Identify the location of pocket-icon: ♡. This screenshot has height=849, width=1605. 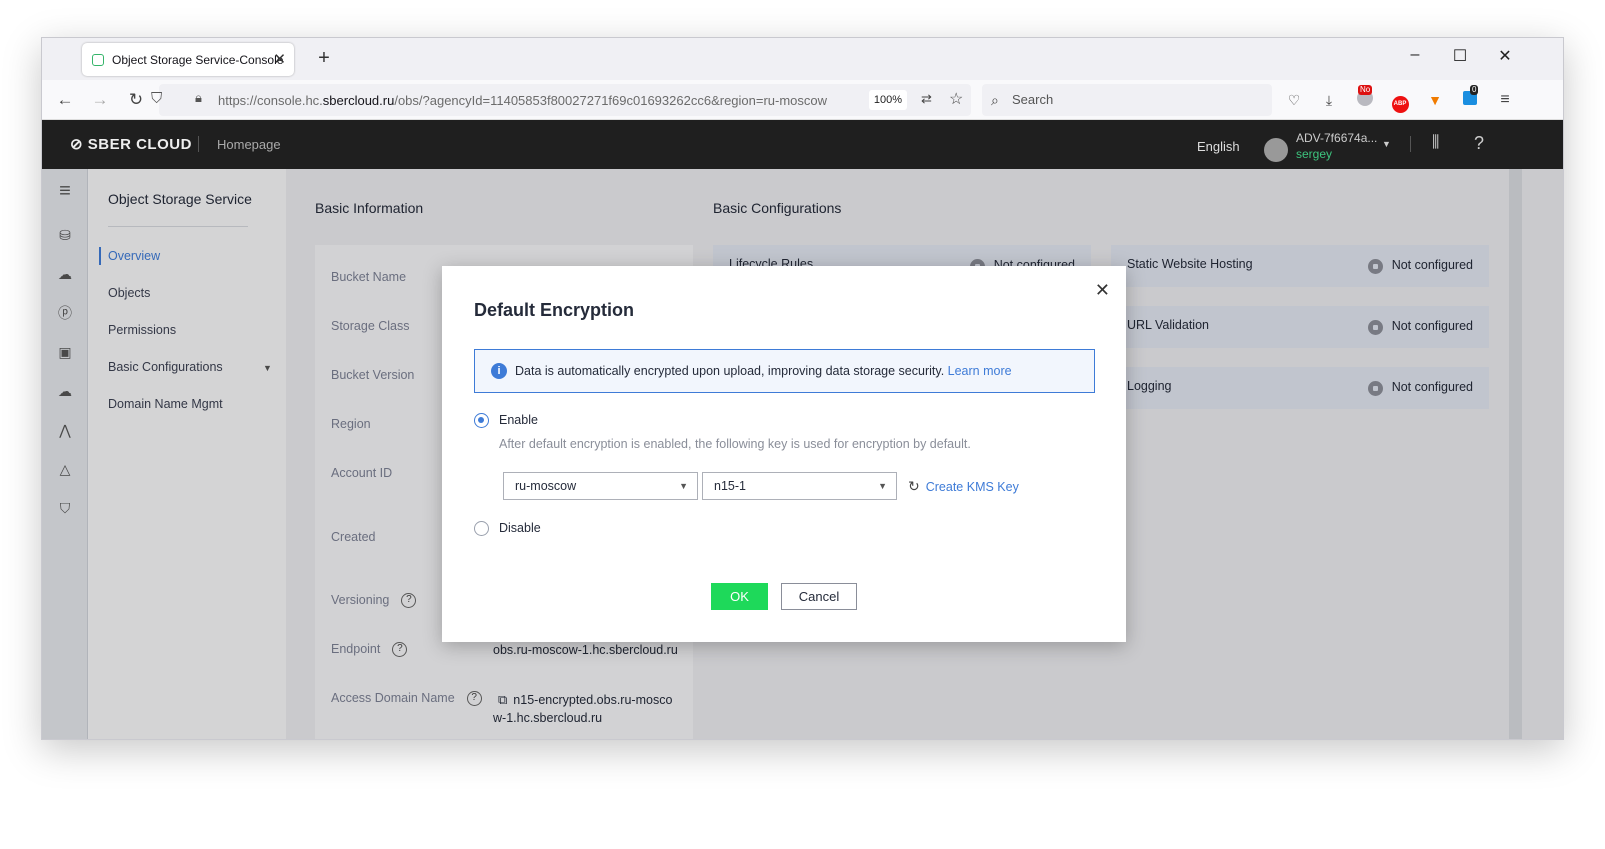
(1294, 100).